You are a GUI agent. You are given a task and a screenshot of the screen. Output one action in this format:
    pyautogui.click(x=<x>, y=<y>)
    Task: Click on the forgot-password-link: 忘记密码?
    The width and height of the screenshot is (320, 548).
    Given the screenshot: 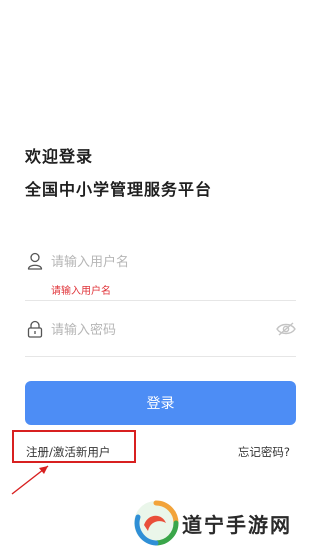 What is the action you would take?
    pyautogui.click(x=264, y=452)
    